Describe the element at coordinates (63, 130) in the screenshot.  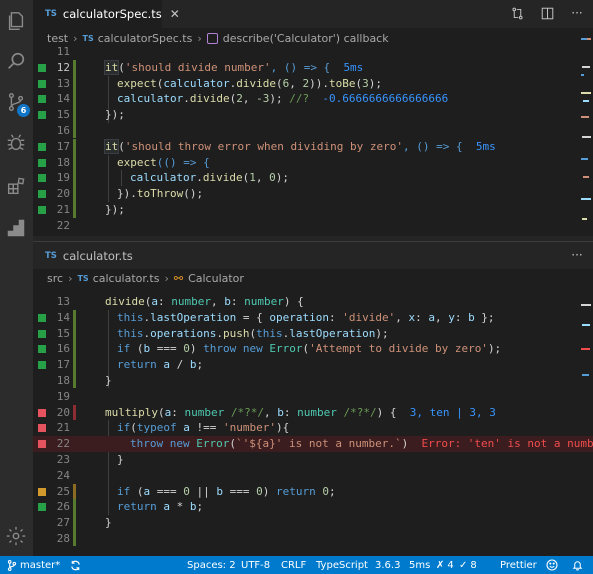
I see `code-line: 16` at that location.